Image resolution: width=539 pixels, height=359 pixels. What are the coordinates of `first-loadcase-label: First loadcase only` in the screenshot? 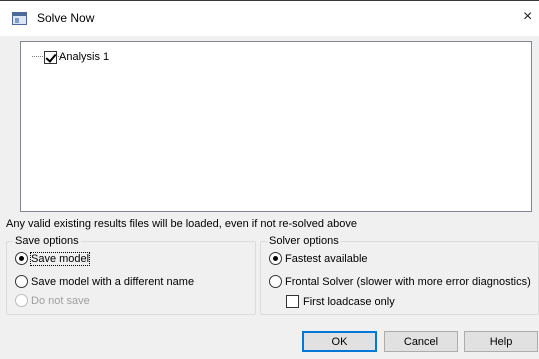 It's located at (349, 301).